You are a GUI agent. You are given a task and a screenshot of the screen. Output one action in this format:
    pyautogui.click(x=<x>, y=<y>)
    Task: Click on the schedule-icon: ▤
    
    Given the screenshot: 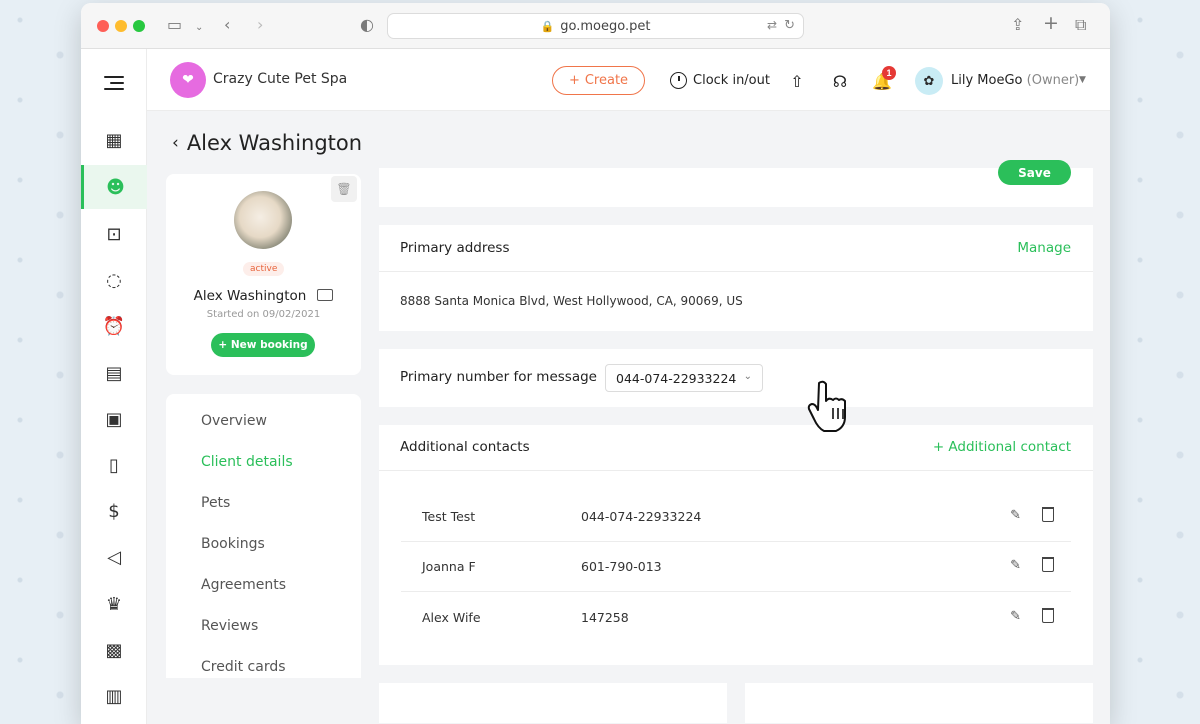 What is the action you would take?
    pyautogui.click(x=114, y=373)
    